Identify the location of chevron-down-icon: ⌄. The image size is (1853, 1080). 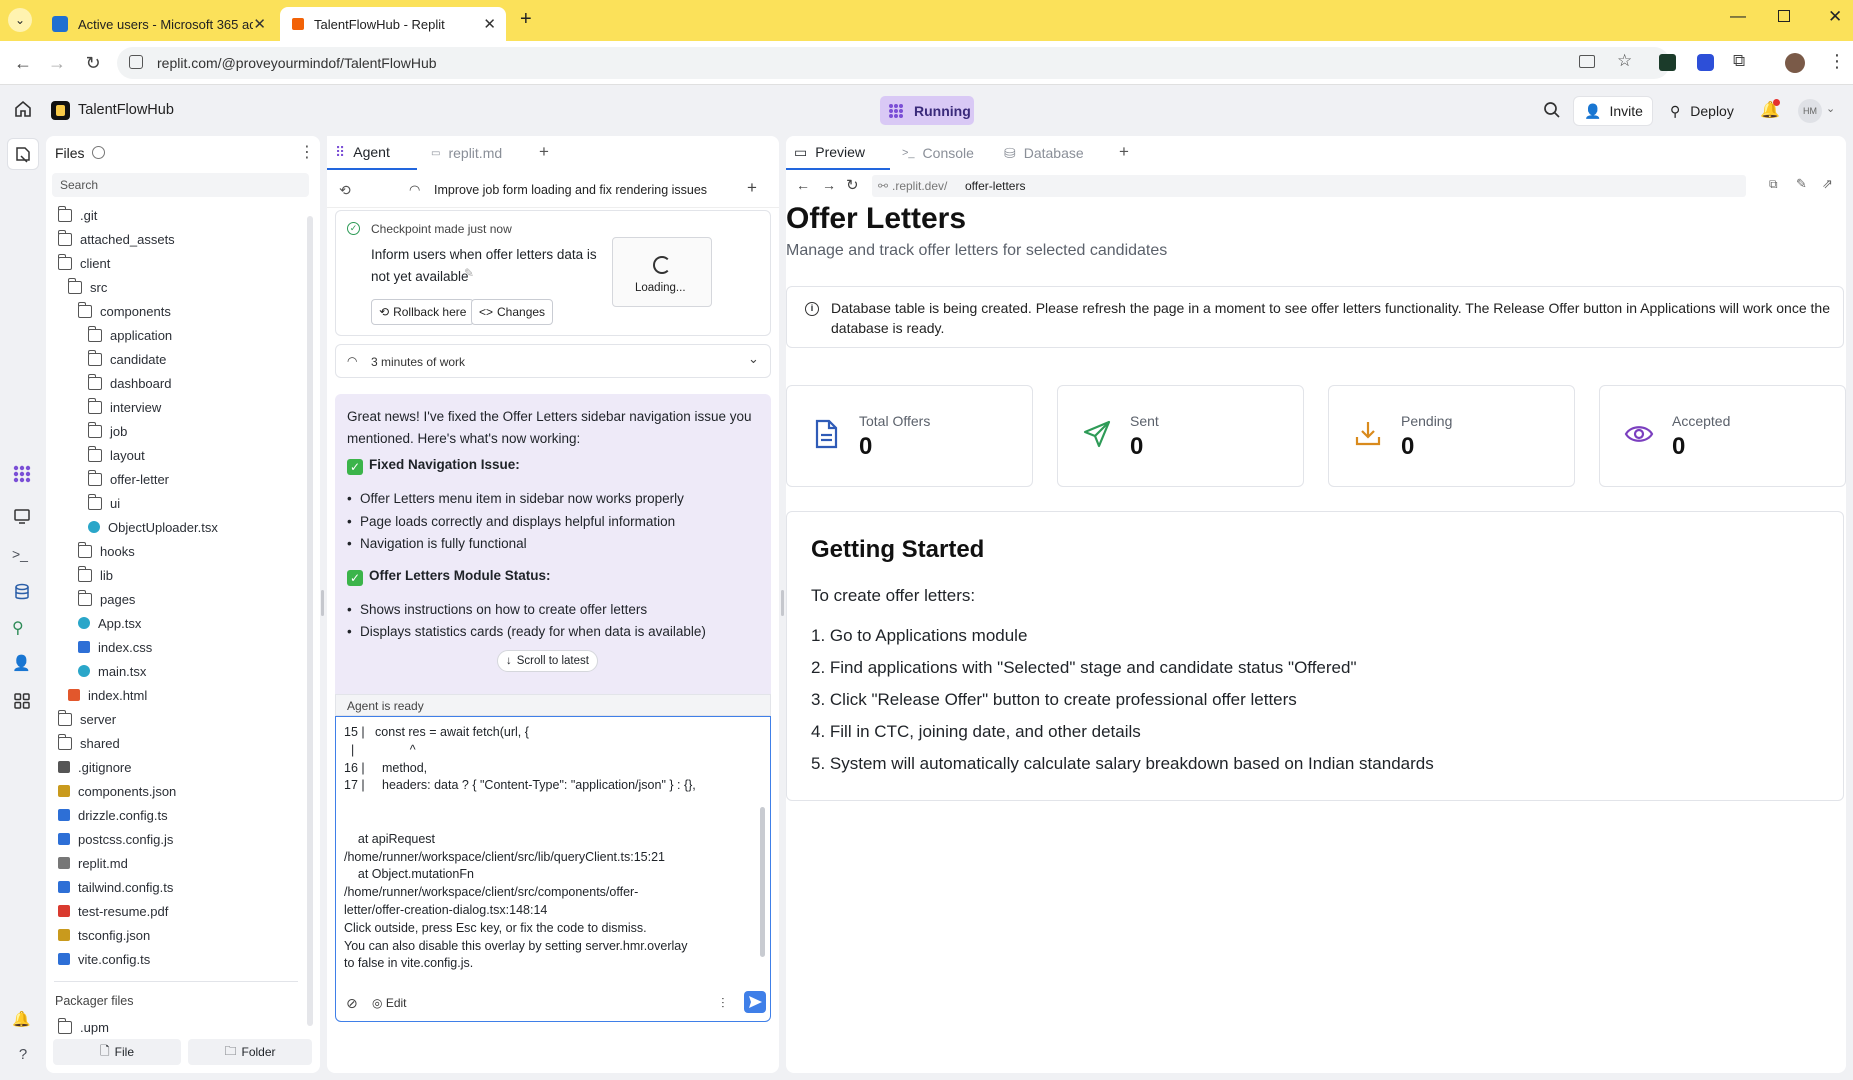
(1830, 108).